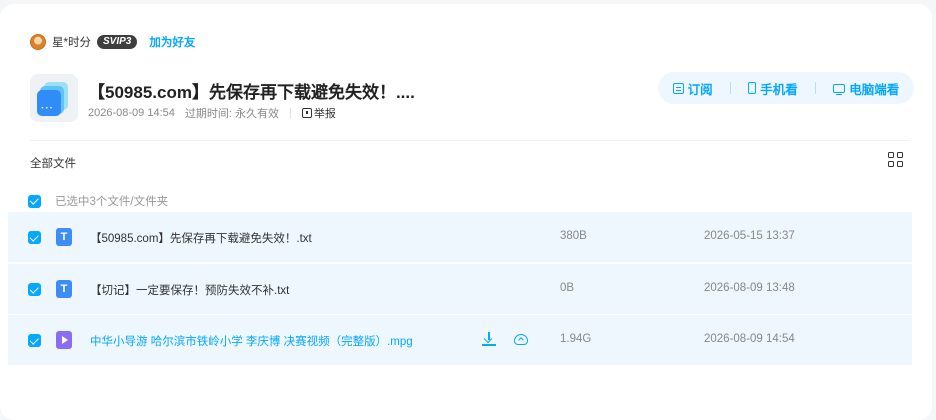 Image resolution: width=936 pixels, height=420 pixels. What do you see at coordinates (53, 163) in the screenshot?
I see `breadcrumb: 全部文件` at bounding box center [53, 163].